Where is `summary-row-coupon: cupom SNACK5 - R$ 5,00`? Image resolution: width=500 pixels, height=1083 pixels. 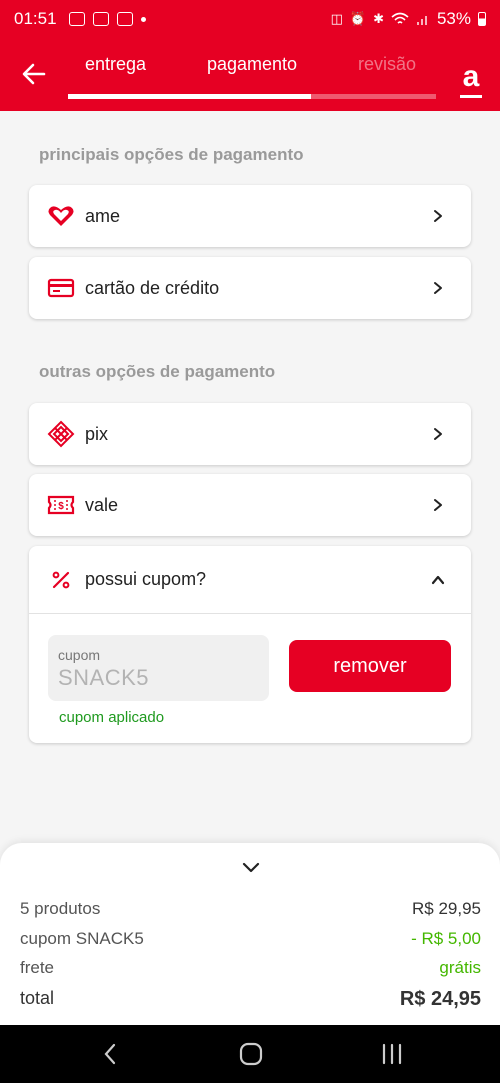
summary-row-coupon: cupom SNACK5 - R$ 5,00 is located at coordinates (250, 939).